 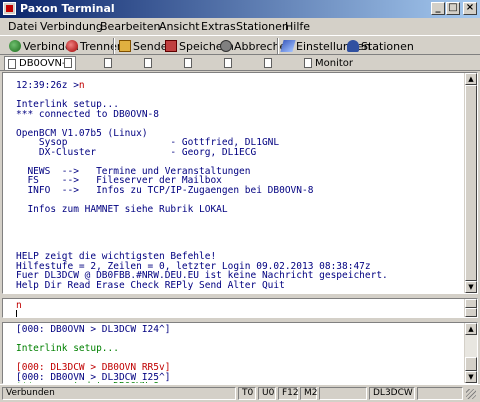 I want to click on status-t: T0, so click(x=247, y=393).